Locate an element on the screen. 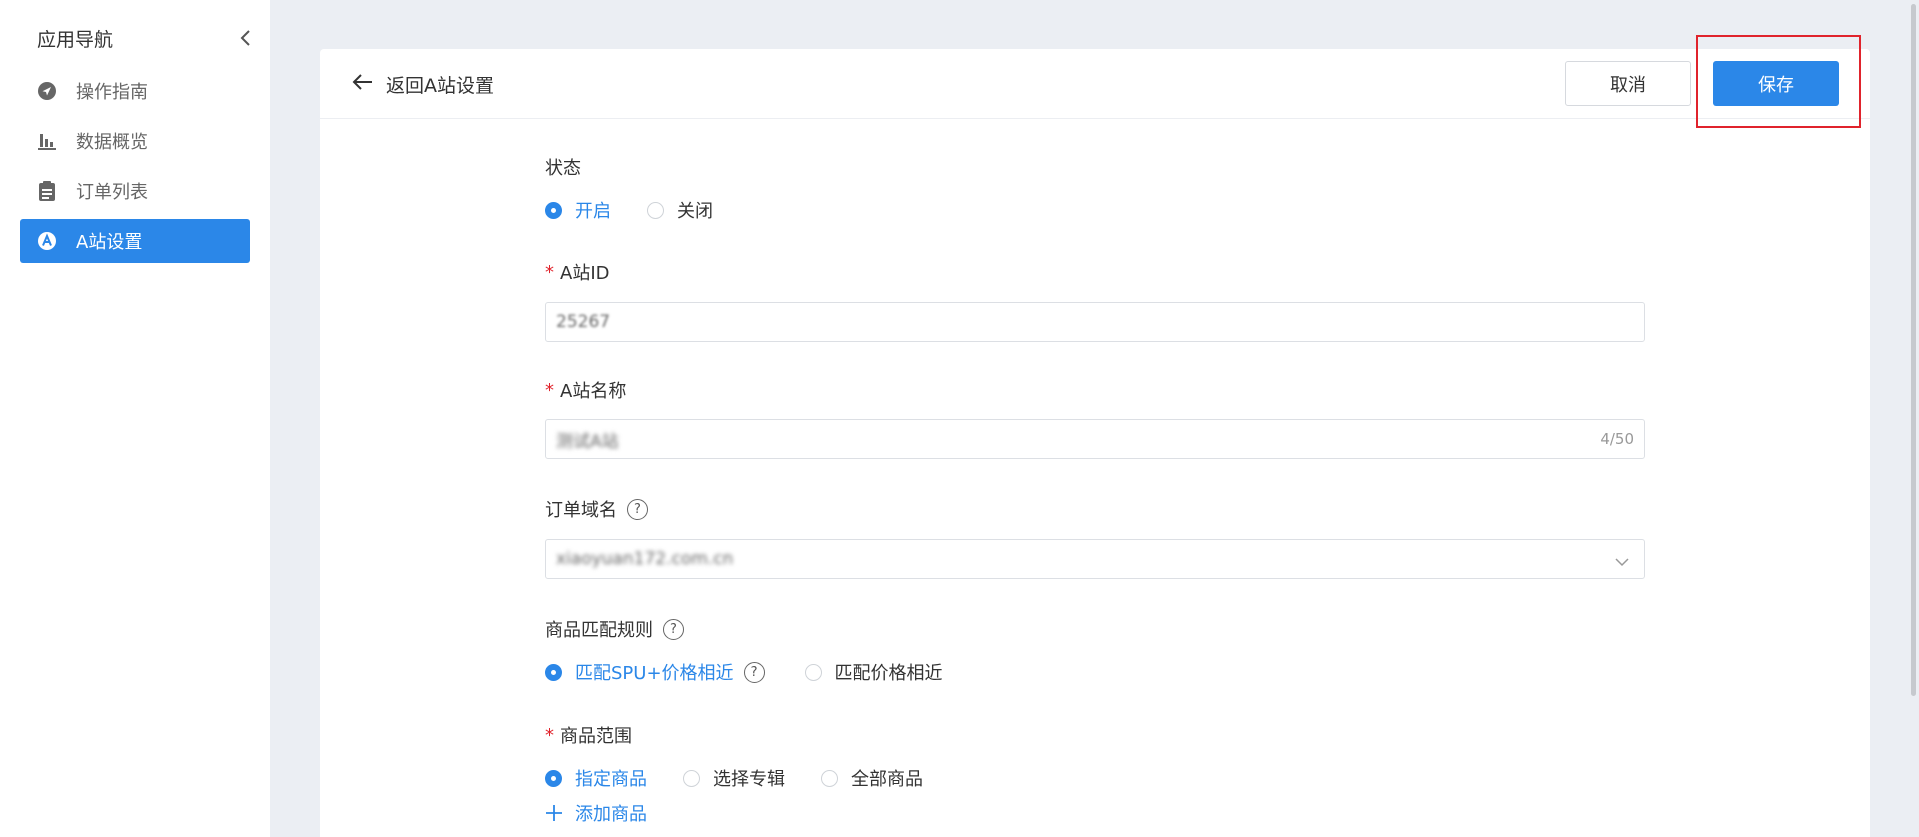  match-rule-radio-price: 匹配价格相近 is located at coordinates (873, 672).